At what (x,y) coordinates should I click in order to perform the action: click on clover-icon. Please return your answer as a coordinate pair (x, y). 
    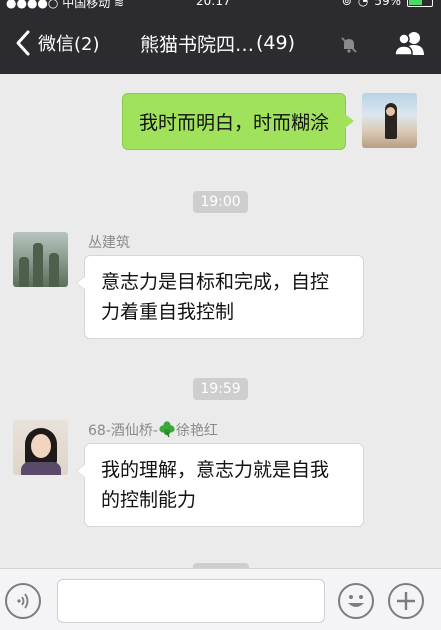
    Looking at the image, I should click on (167, 429).